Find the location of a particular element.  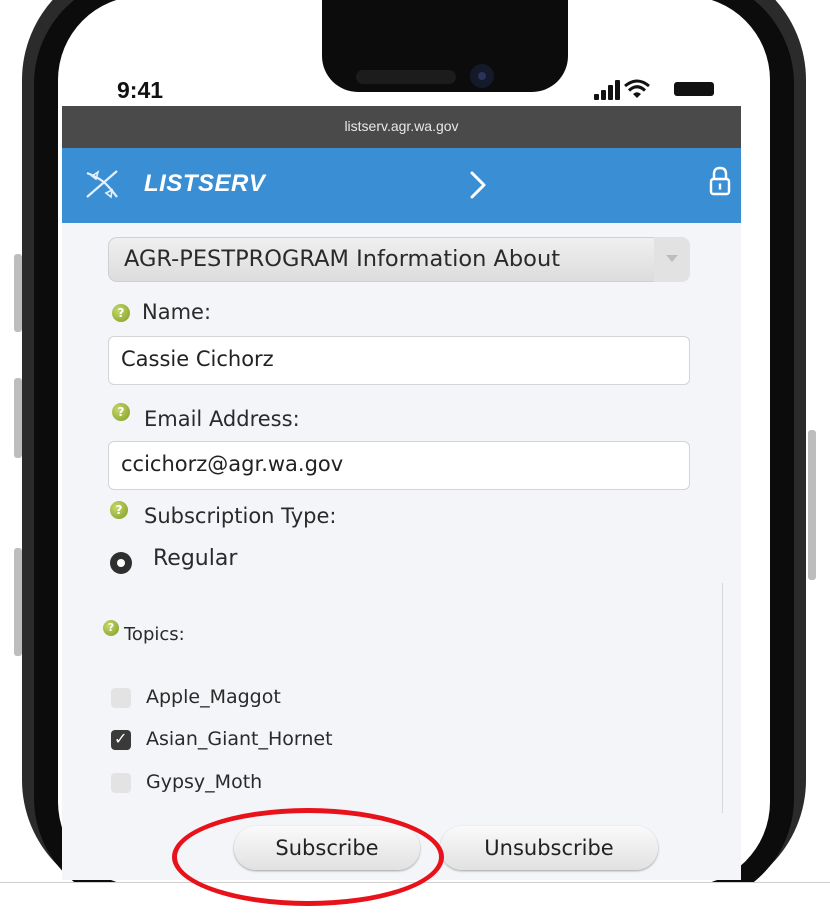

chevron-right-icon is located at coordinates (478, 185).